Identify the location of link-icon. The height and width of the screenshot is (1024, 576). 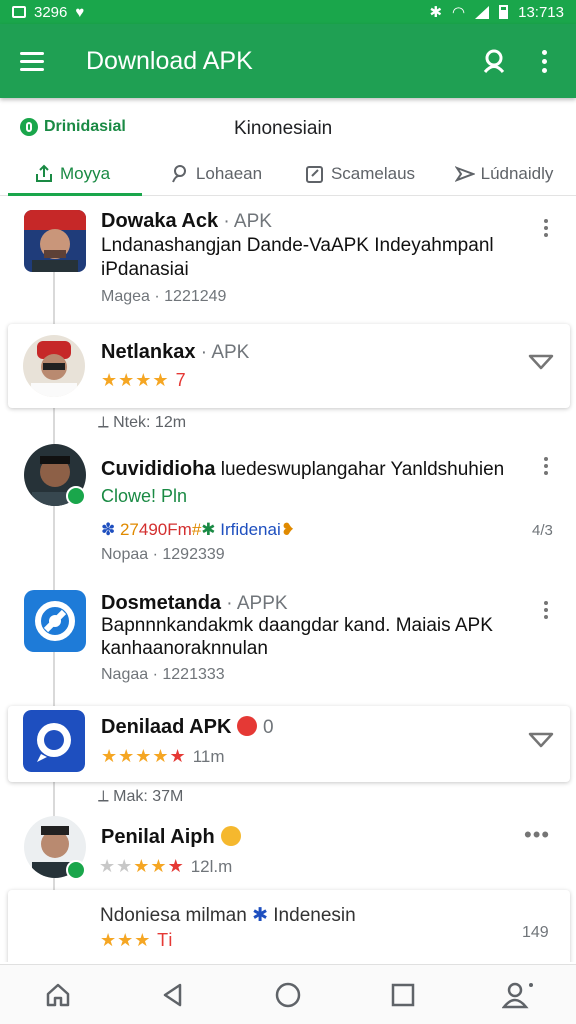
(178, 173).